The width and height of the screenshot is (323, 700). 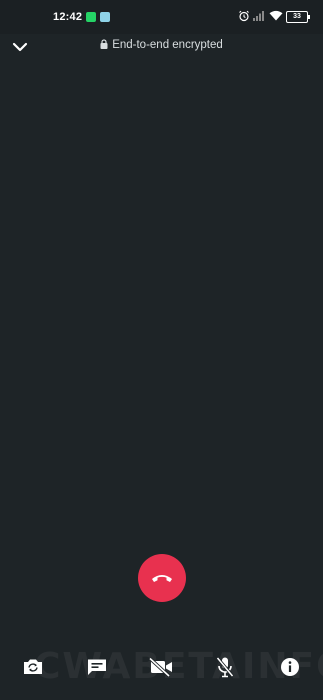 I want to click on wifi-icon, so click(x=276, y=15).